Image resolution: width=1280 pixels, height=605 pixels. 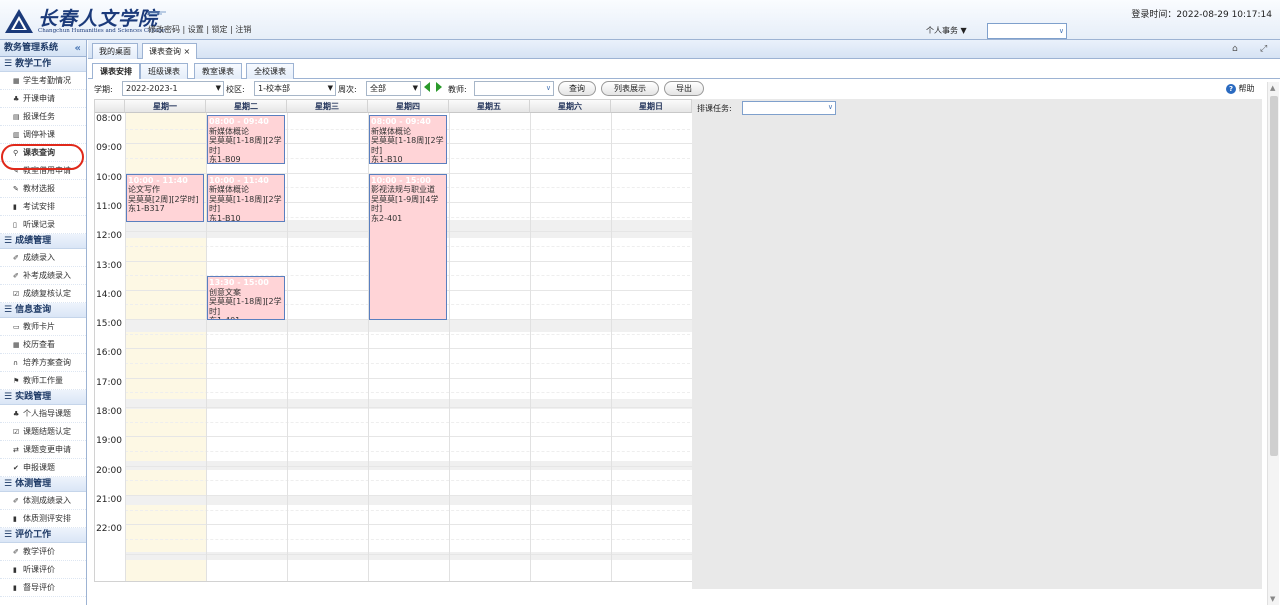 I want to click on event-detail: 东1-B10, so click(x=387, y=159).